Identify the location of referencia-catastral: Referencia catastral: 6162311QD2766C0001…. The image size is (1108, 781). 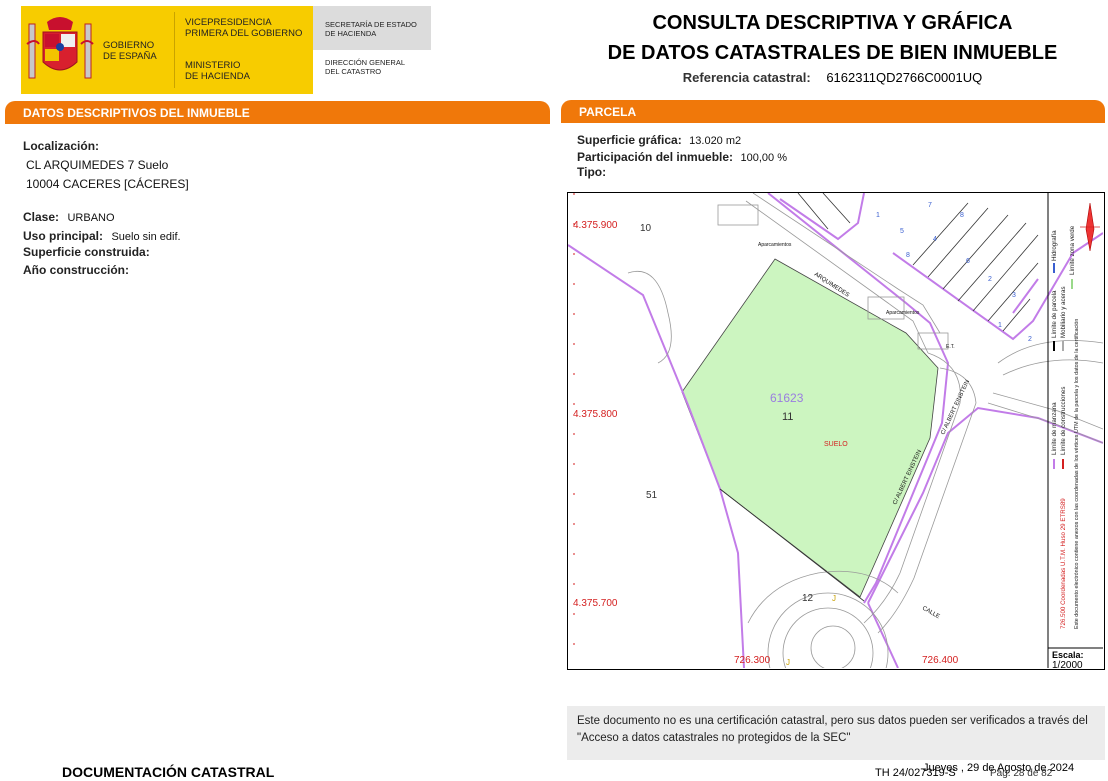
(832, 77).